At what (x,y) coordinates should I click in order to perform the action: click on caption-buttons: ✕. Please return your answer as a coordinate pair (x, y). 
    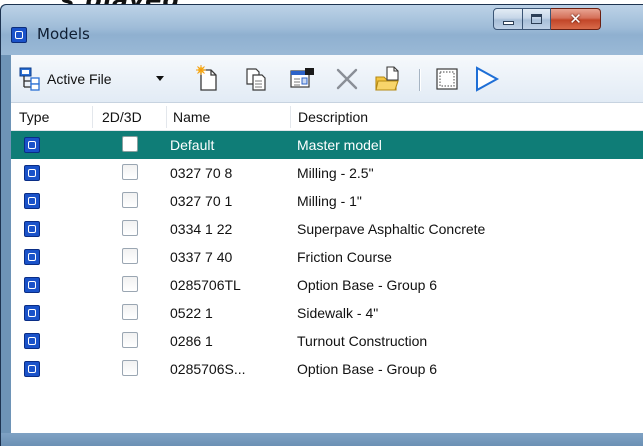
    Looking at the image, I should click on (547, 19).